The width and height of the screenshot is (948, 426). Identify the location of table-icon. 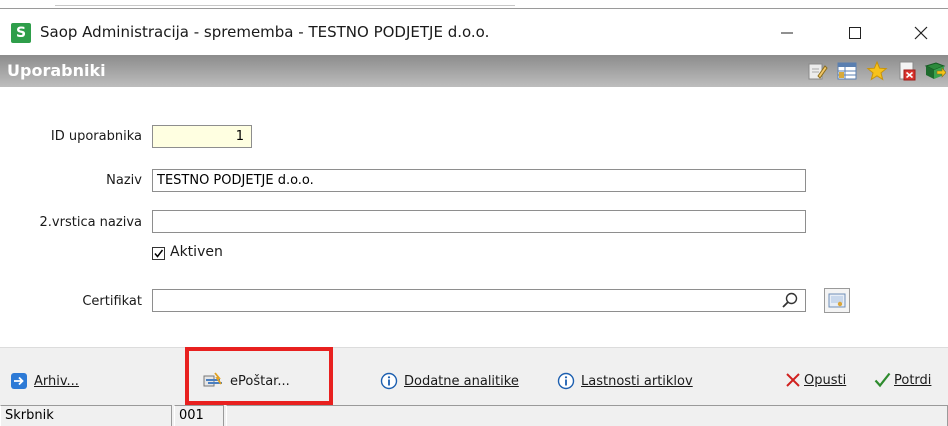
(847, 71).